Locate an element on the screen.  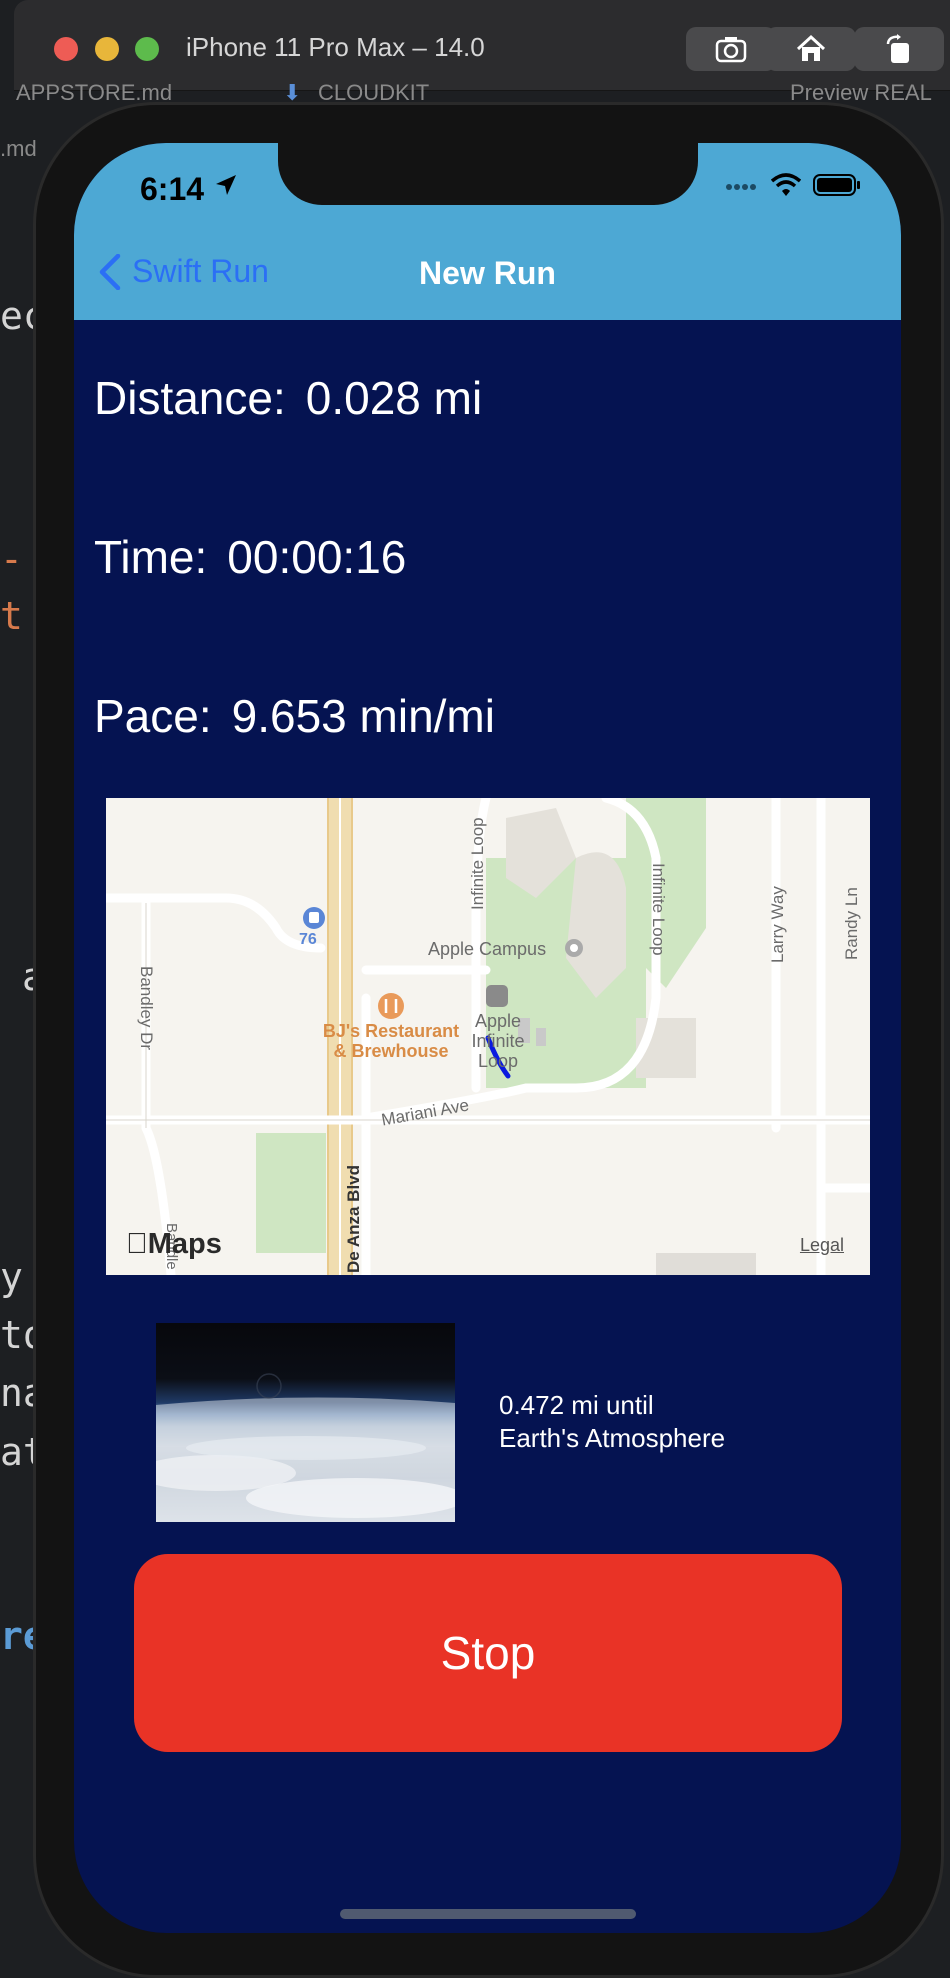
editor-tab: Preview REAL is located at coordinates (861, 93).